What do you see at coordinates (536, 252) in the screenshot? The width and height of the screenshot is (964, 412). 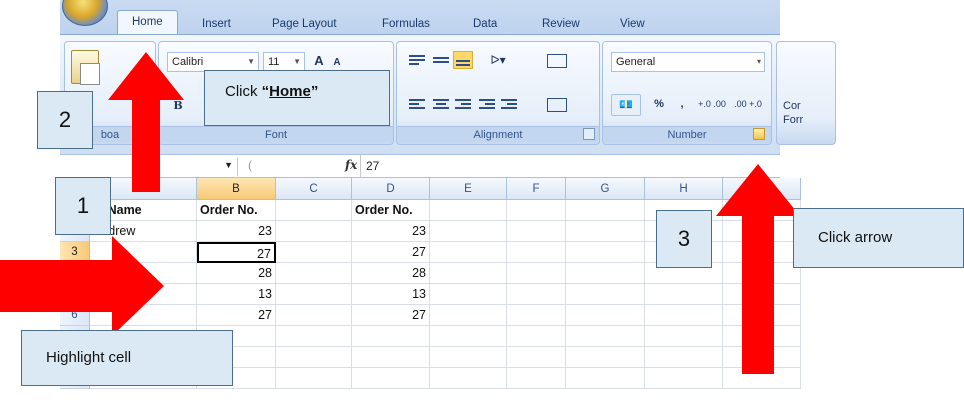 I see `cell-f3` at bounding box center [536, 252].